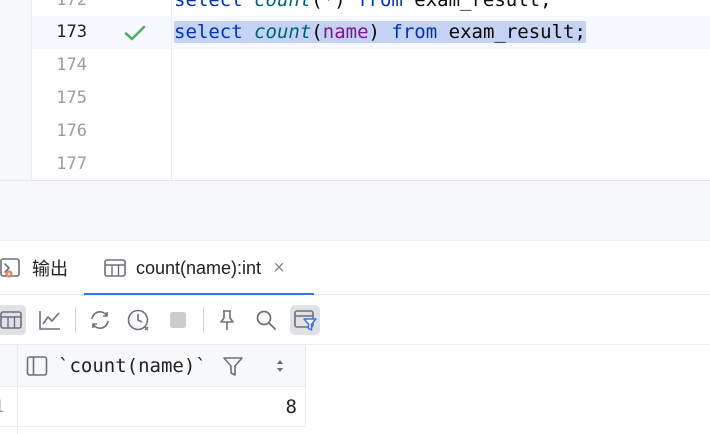  I want to click on table-name: exam_result;, so click(483, 5).